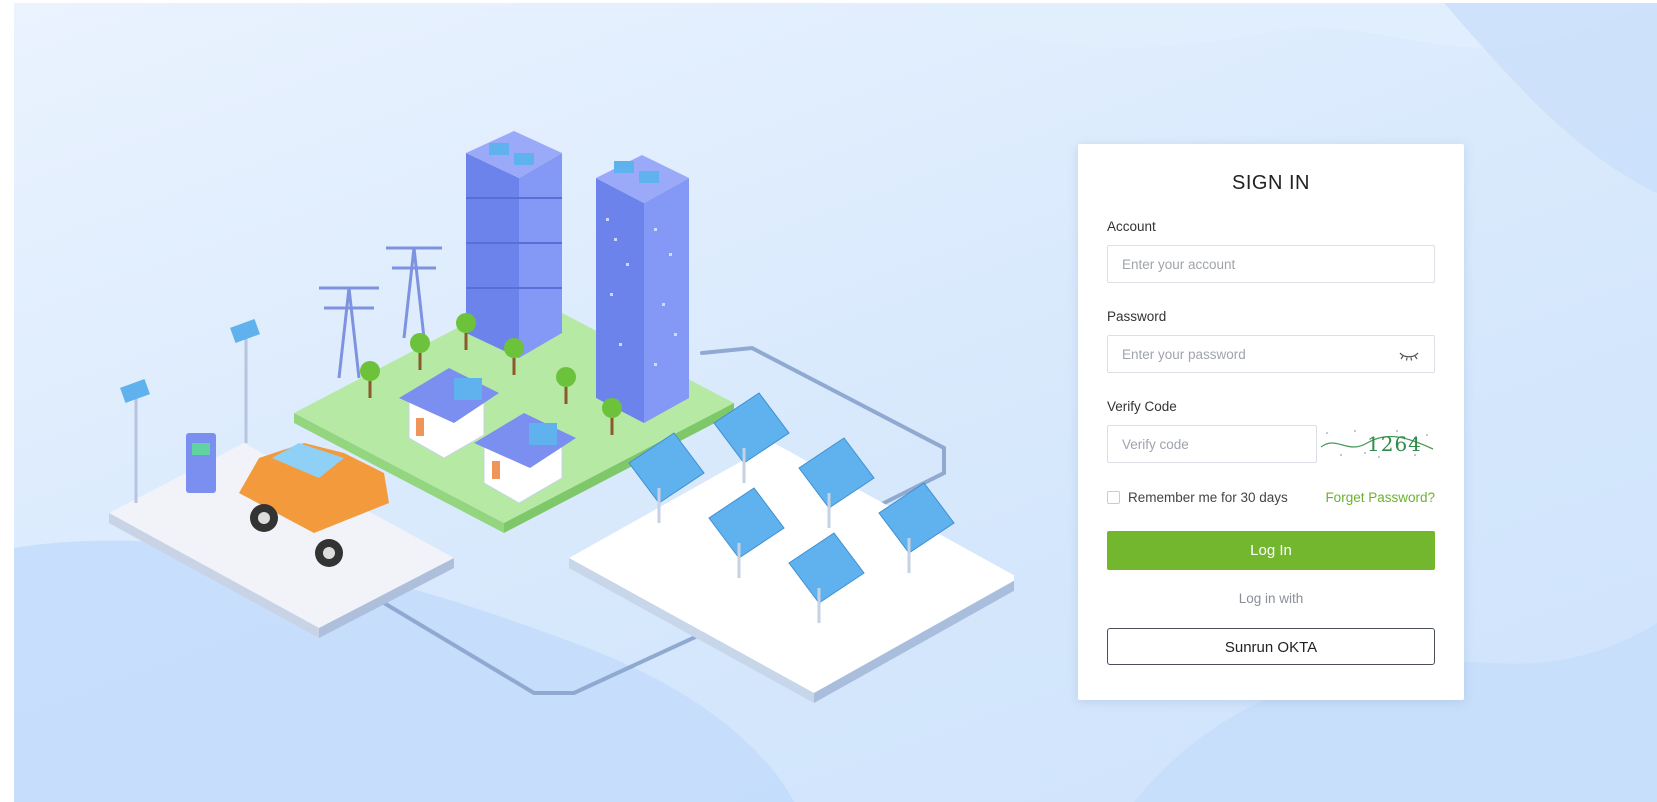  I want to click on sso-okta-button: Sunrun OKTA, so click(1271, 646).